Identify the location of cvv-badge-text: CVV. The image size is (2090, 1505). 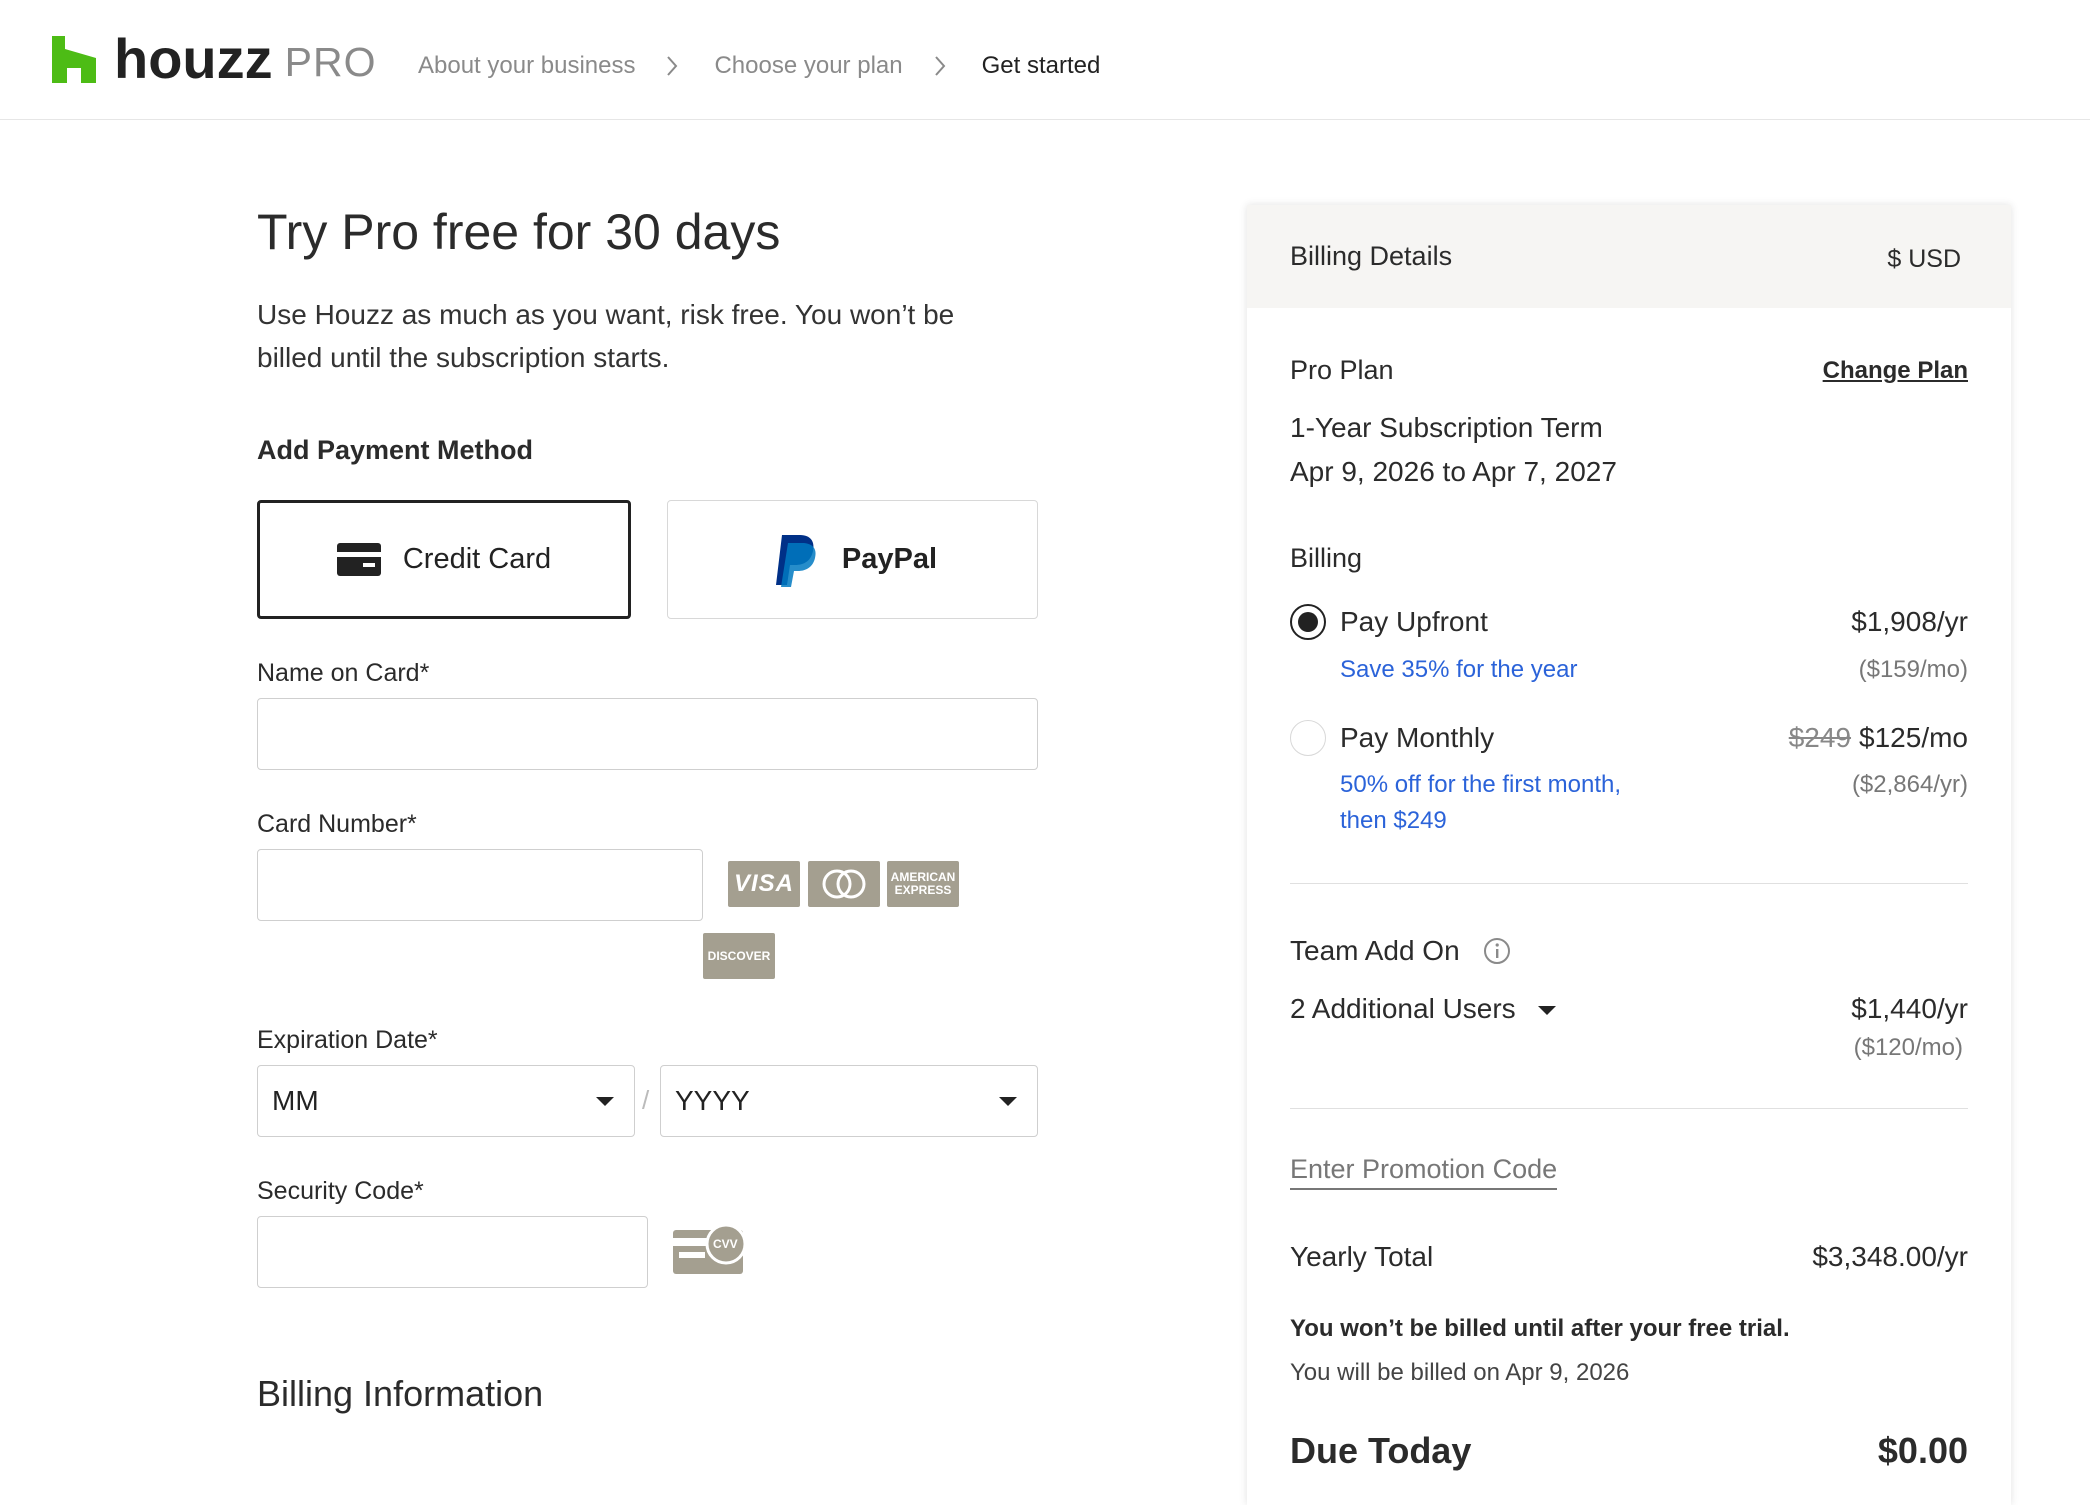
(725, 1244).